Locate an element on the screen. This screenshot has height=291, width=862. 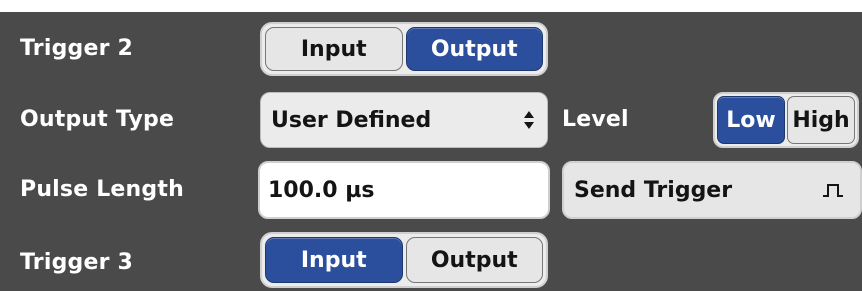
level-low-option: Low is located at coordinates (751, 120).